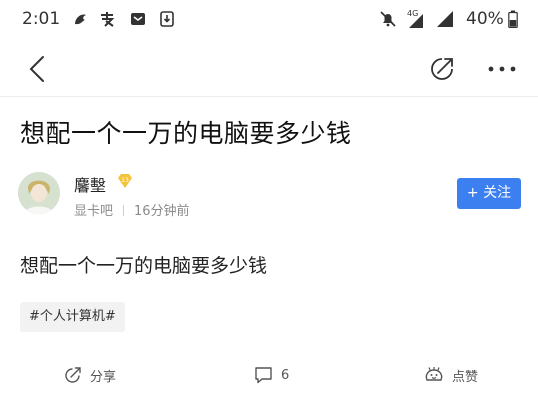 This screenshot has width=538, height=413. What do you see at coordinates (434, 373) in the screenshot?
I see `like-icon` at bounding box center [434, 373].